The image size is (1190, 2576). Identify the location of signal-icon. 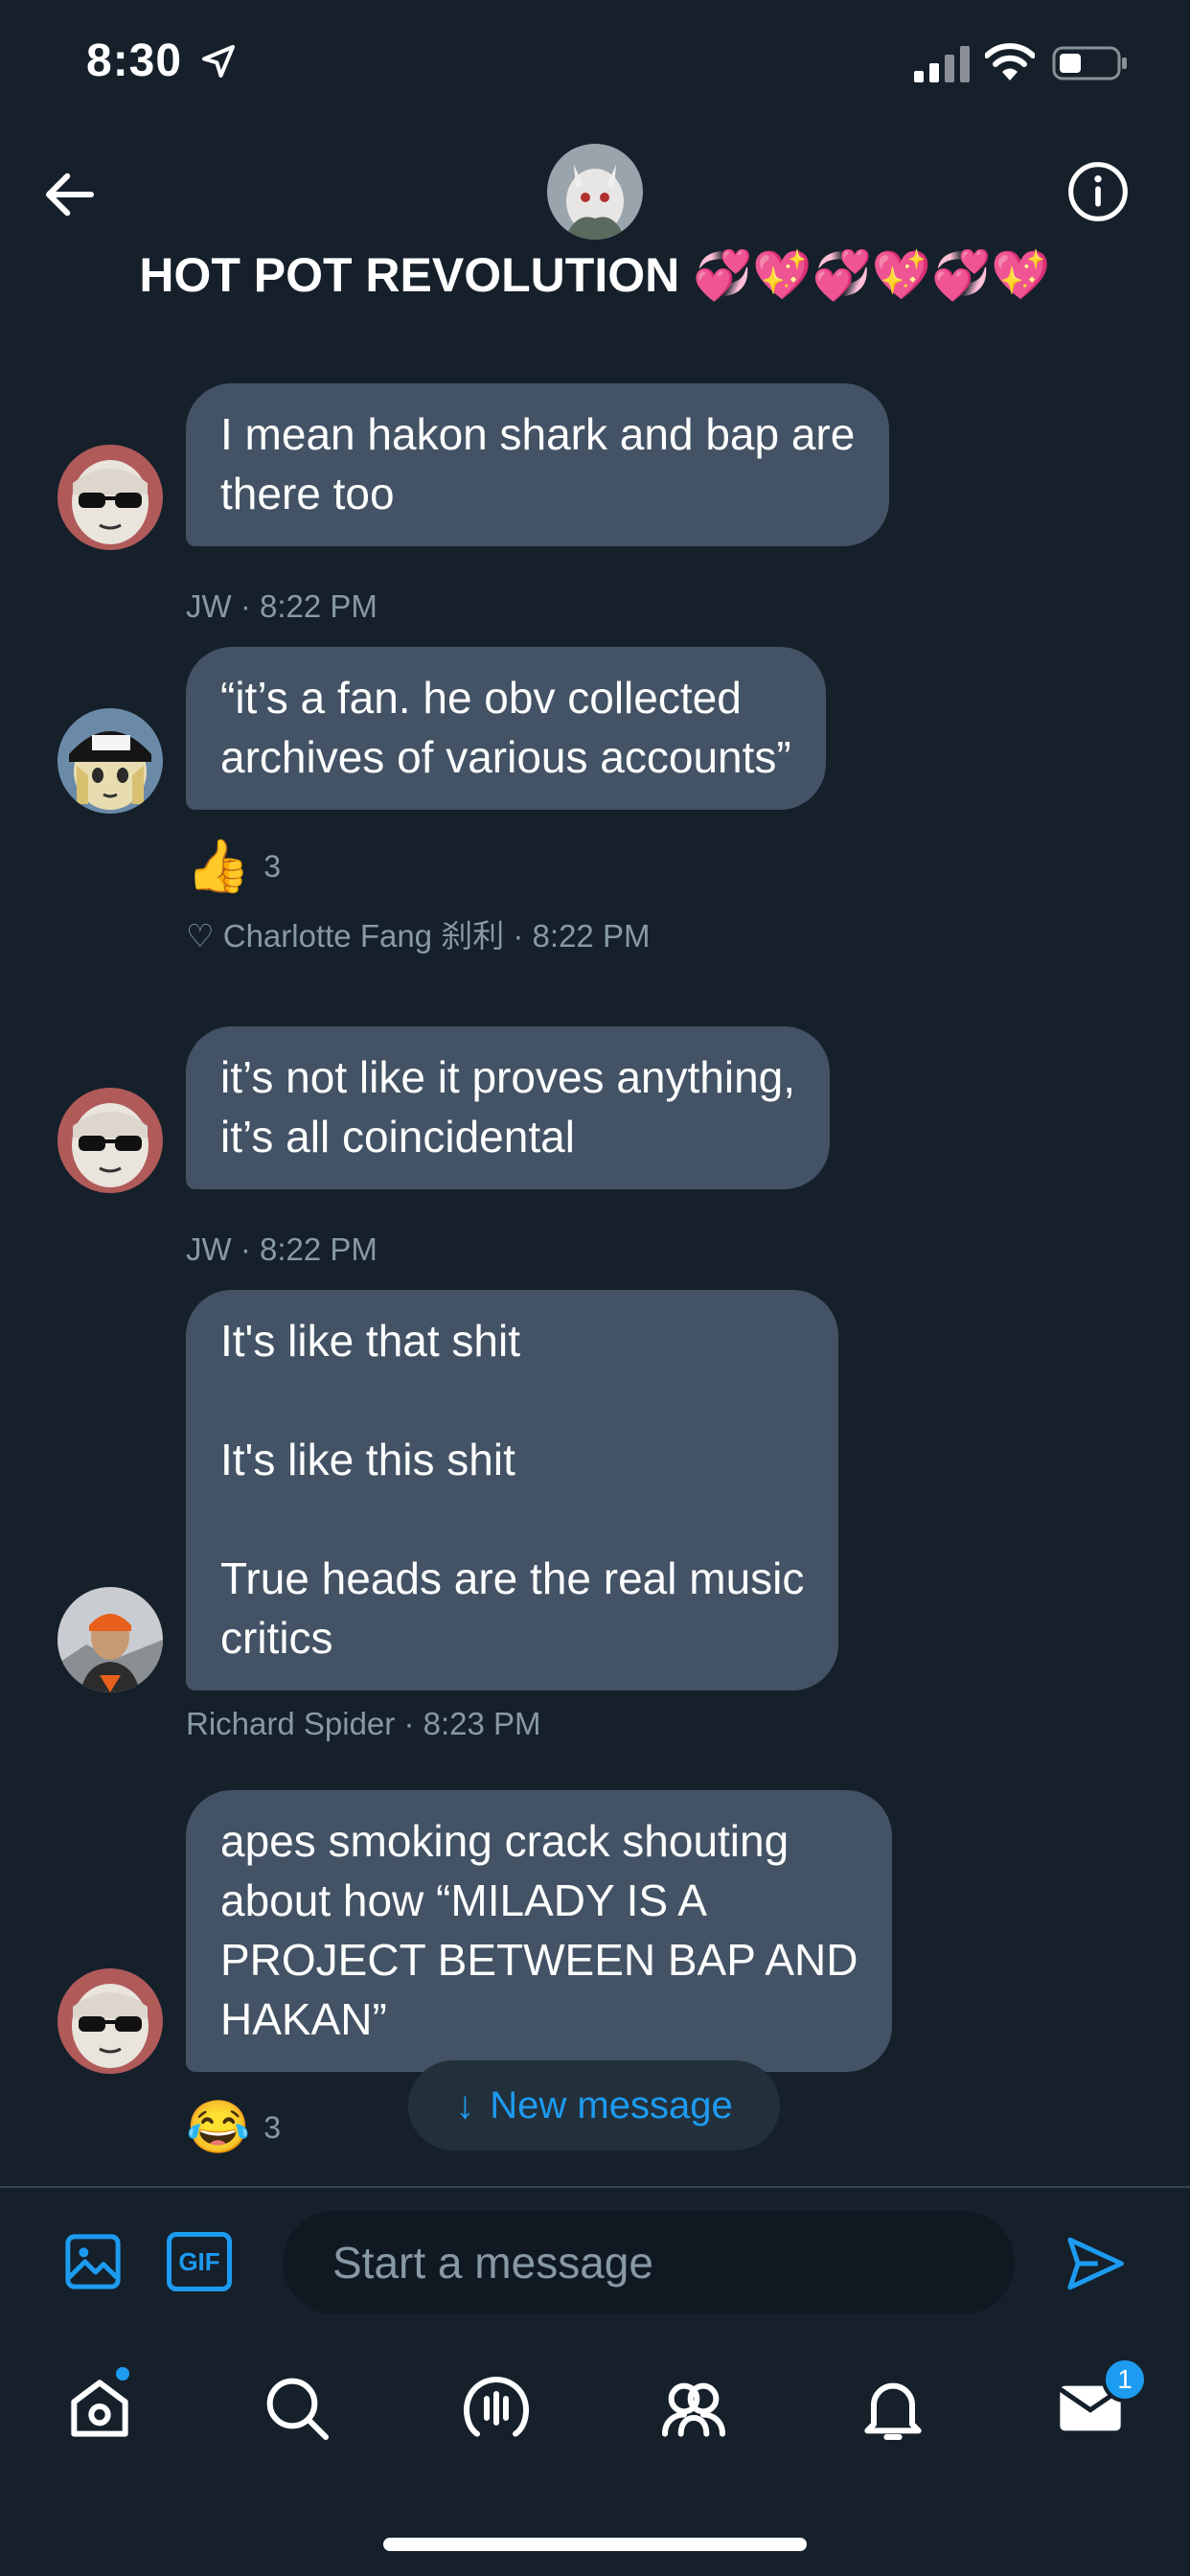
(942, 64).